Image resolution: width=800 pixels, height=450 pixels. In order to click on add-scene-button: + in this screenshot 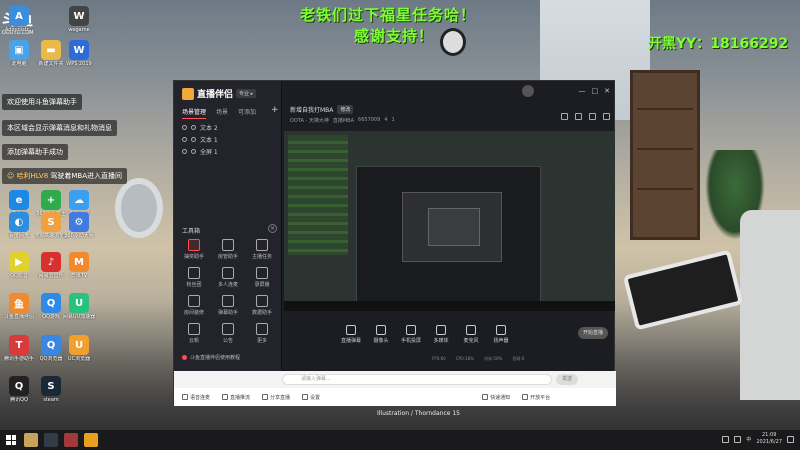, I will do `click(275, 110)`.